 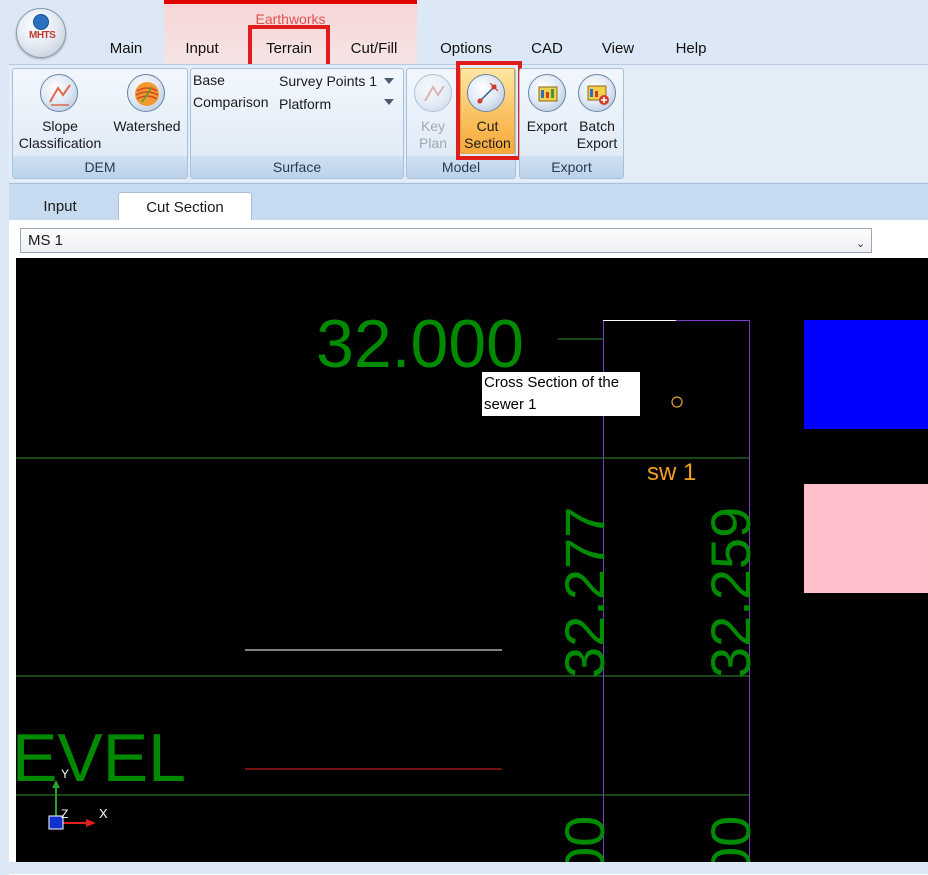 I want to click on batch-export-button: Batch Export, so click(x=597, y=112).